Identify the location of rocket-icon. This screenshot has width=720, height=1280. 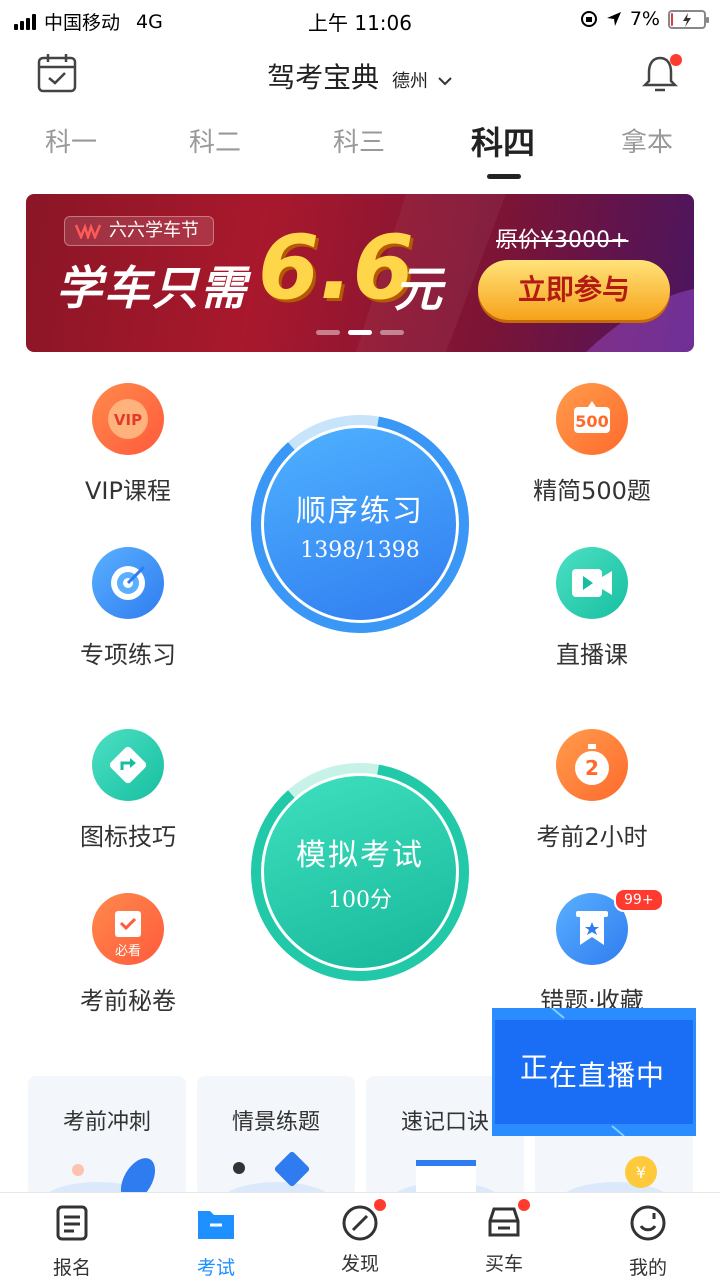
(102, 1177).